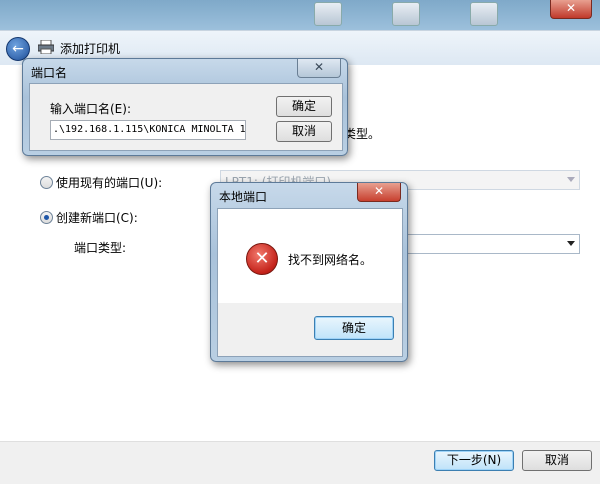  I want to click on partial-heading-text: 类型。, so click(362, 134).